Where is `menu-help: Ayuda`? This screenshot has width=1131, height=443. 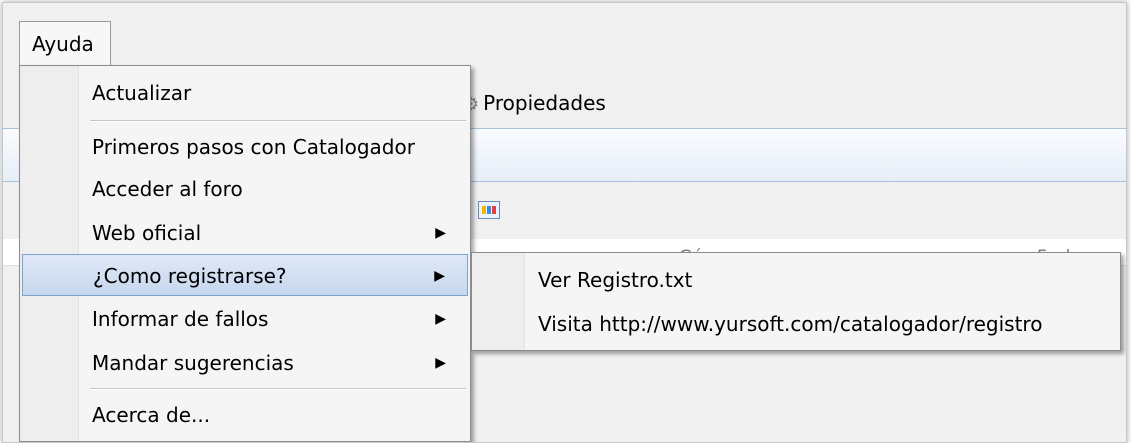
menu-help: Ayuda is located at coordinates (65, 43).